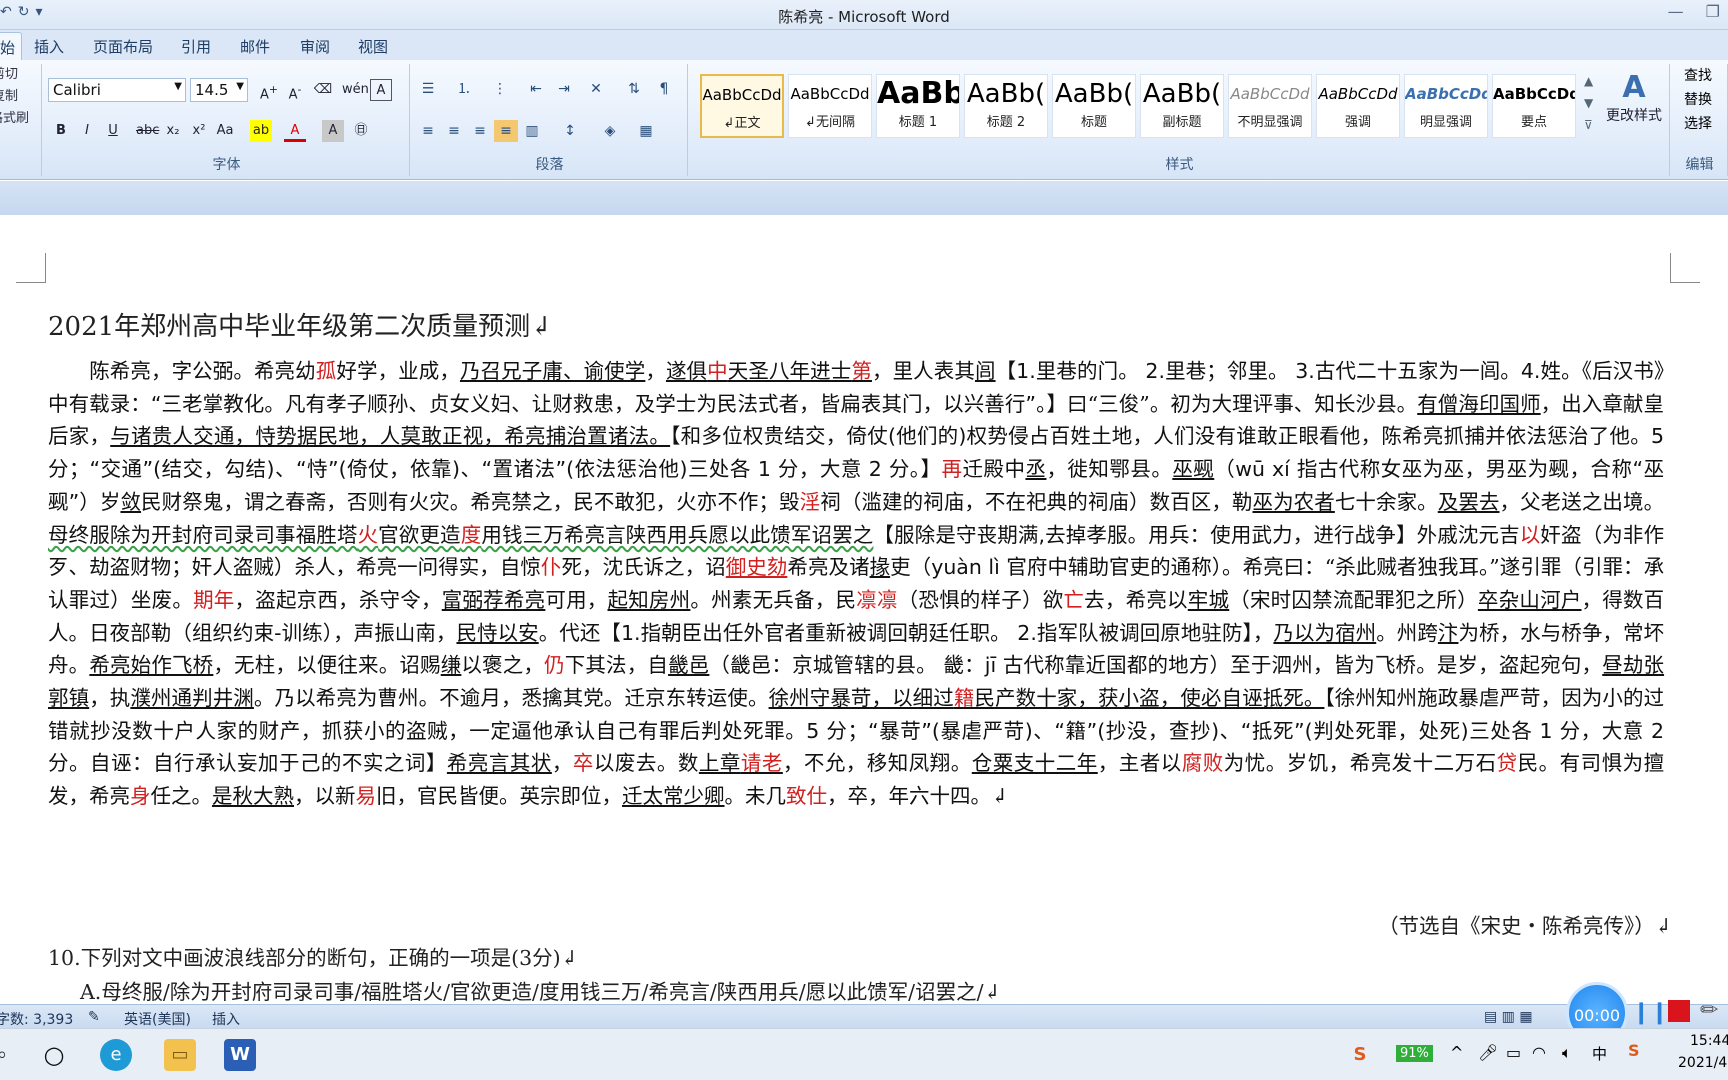 This screenshot has height=1080, width=1728. What do you see at coordinates (1182, 106) in the screenshot?
I see `style-subtitle: AaBb(副标题` at bounding box center [1182, 106].